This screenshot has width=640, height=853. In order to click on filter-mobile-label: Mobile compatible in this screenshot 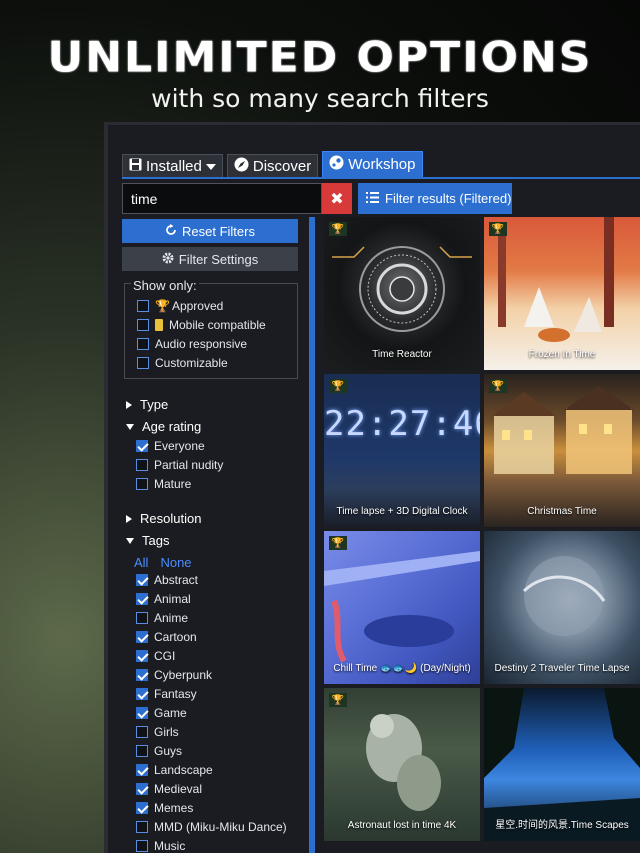, I will do `click(217, 325)`.